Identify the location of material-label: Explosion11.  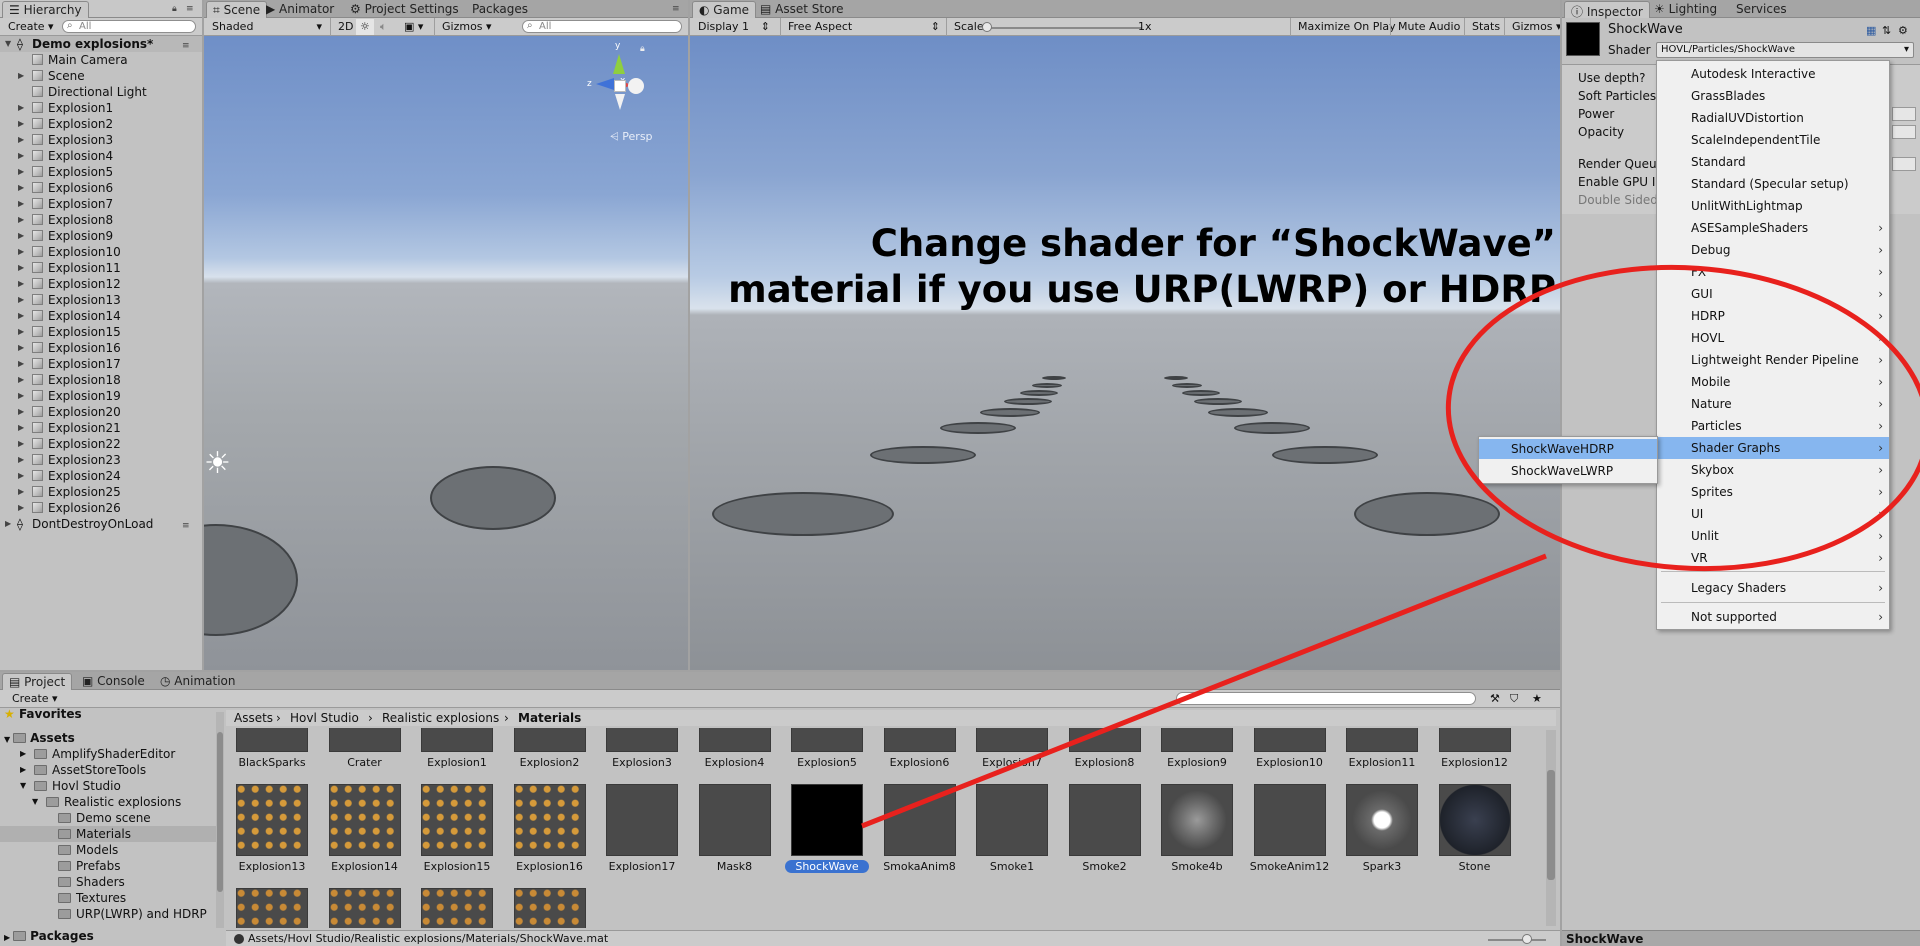
(1382, 762).